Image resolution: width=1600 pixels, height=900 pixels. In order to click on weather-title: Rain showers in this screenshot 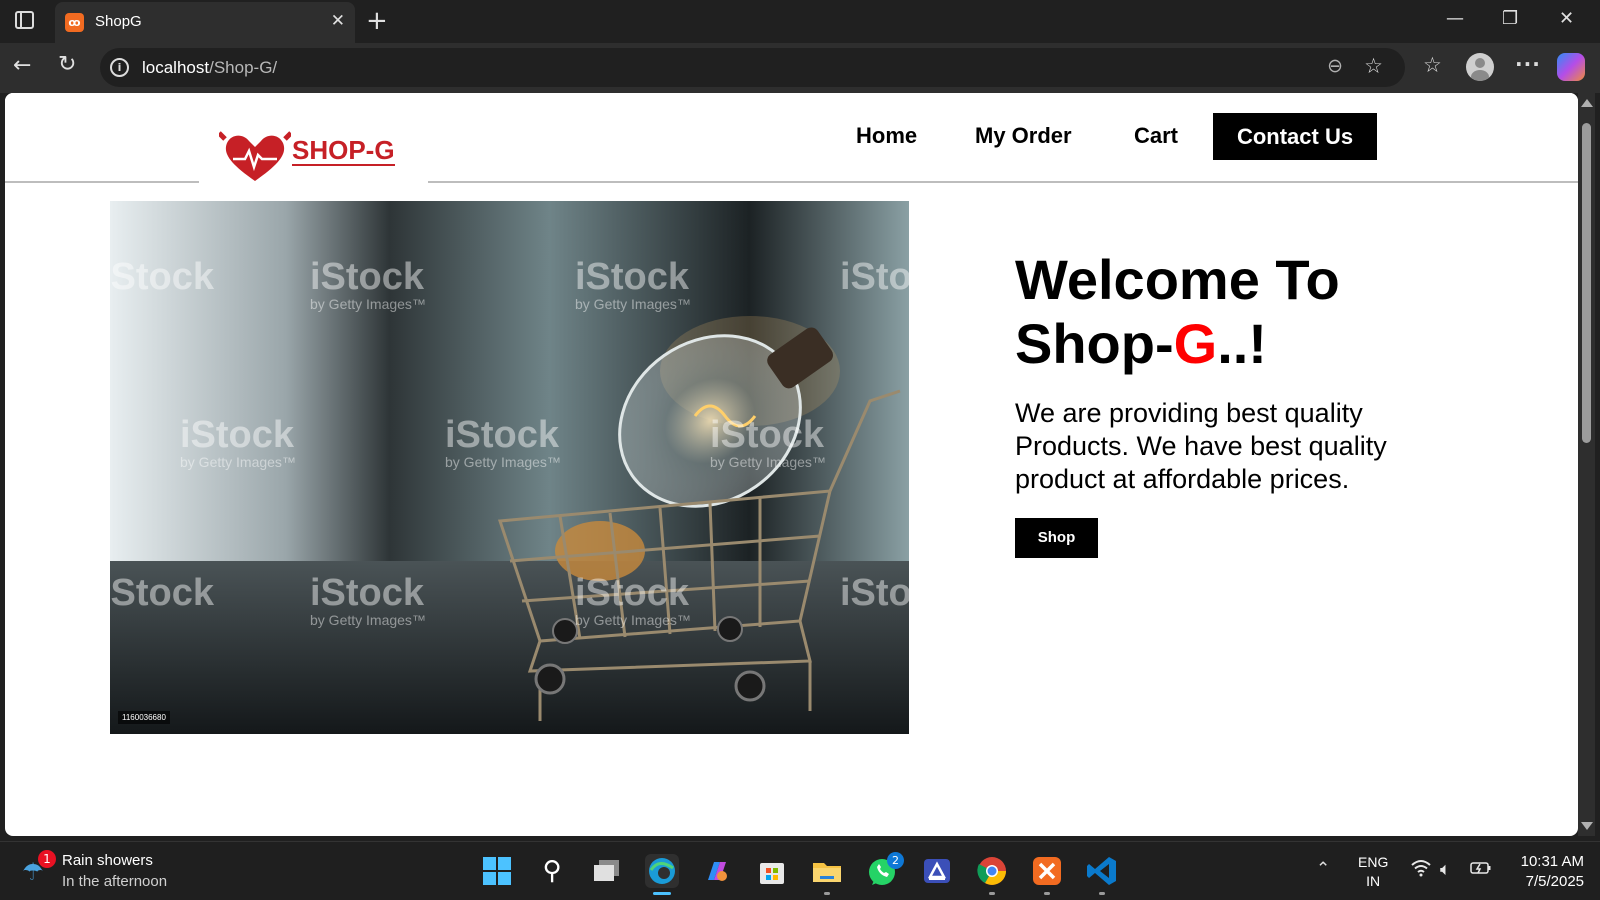, I will do `click(107, 860)`.